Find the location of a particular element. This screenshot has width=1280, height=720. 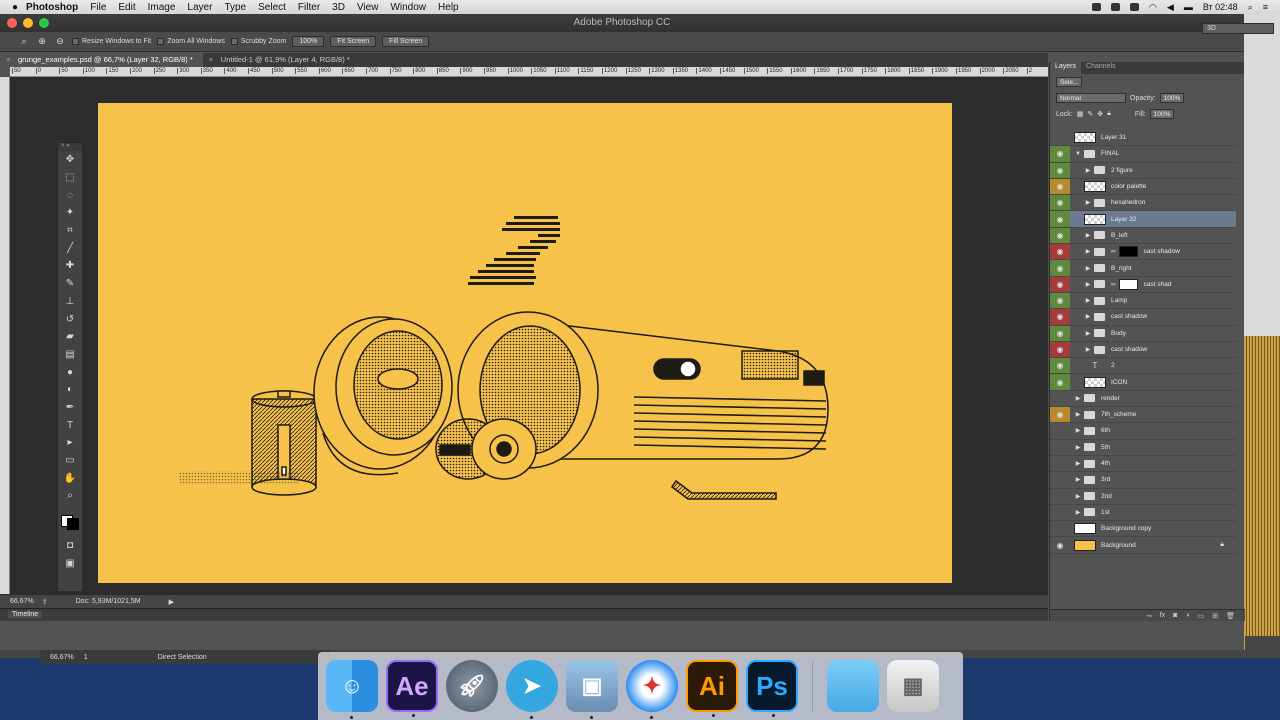

vertical-ruler is located at coordinates (5, 342).